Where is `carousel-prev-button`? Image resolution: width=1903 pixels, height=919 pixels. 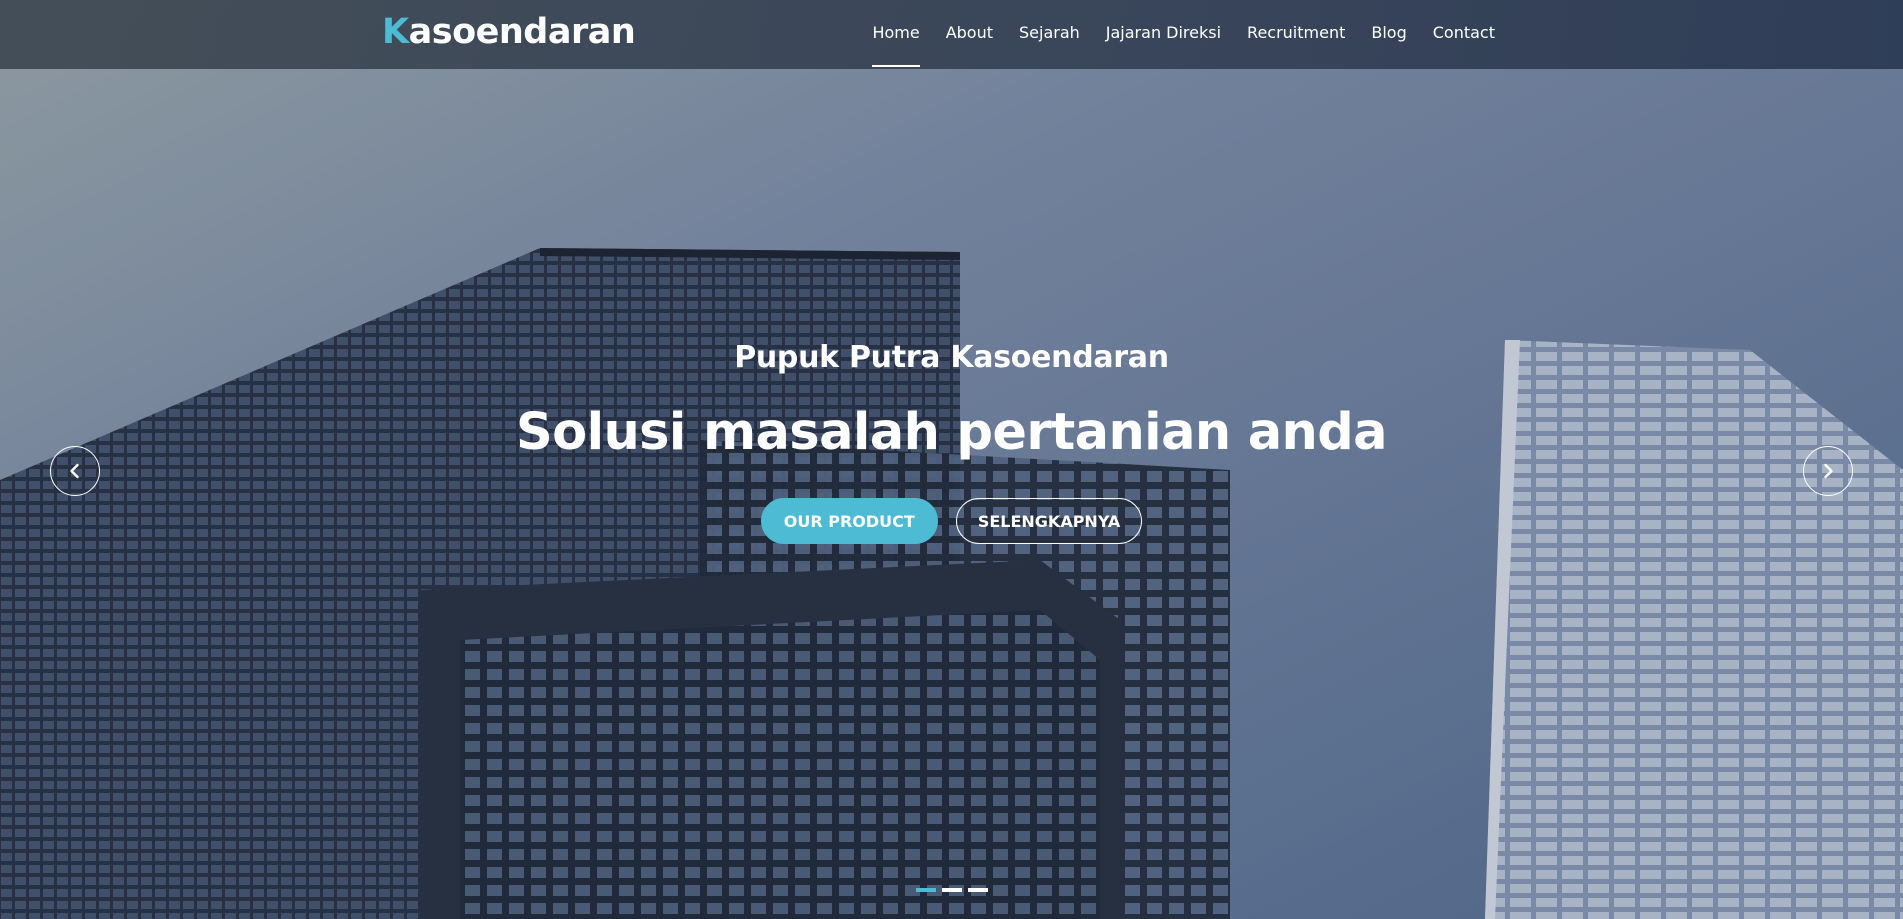
carousel-prev-button is located at coordinates (75, 471).